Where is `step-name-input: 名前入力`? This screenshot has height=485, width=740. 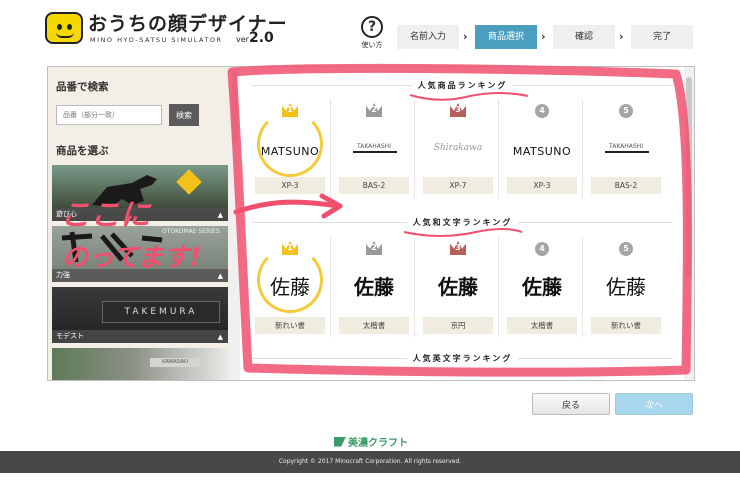 step-name-input: 名前入力 is located at coordinates (428, 37).